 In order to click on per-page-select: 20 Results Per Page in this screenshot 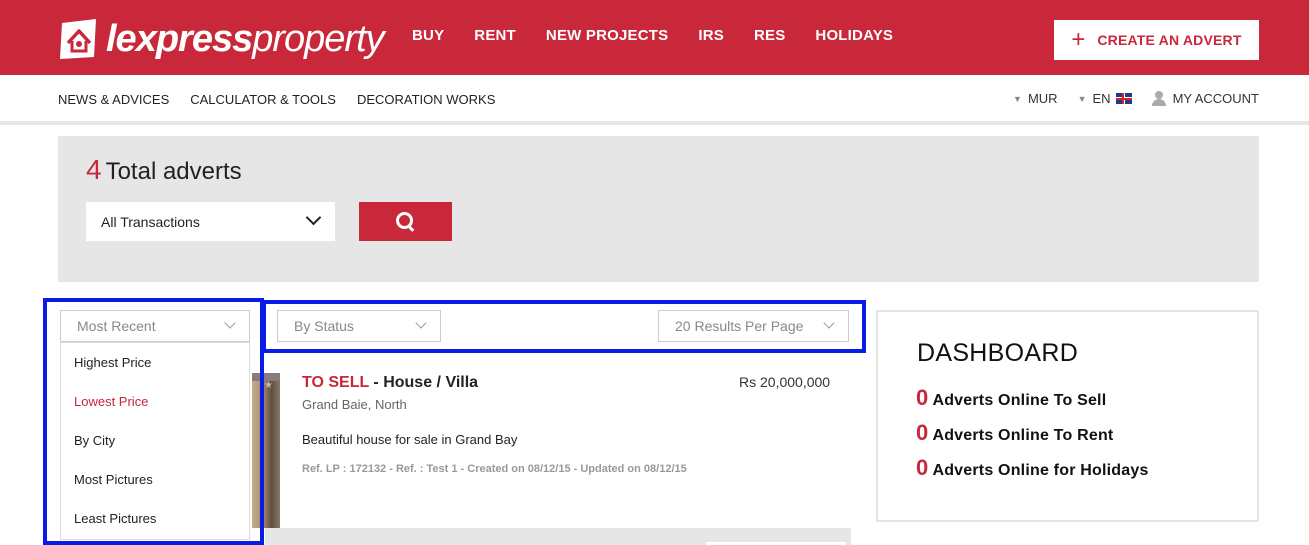, I will do `click(753, 326)`.